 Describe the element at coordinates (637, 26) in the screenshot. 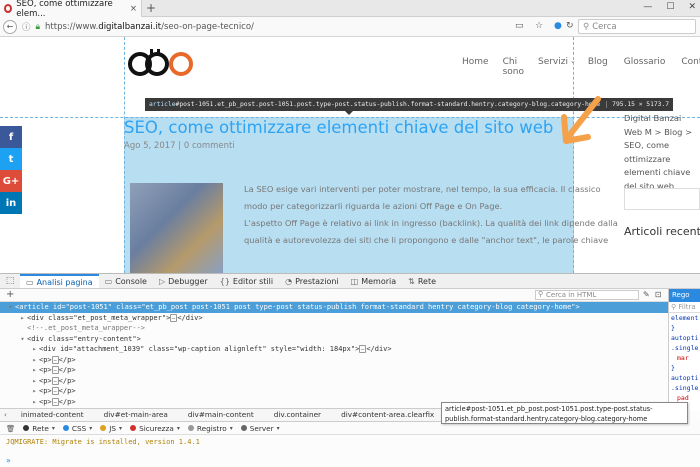

I see `search-bar: ⚲ Cerca` at that location.